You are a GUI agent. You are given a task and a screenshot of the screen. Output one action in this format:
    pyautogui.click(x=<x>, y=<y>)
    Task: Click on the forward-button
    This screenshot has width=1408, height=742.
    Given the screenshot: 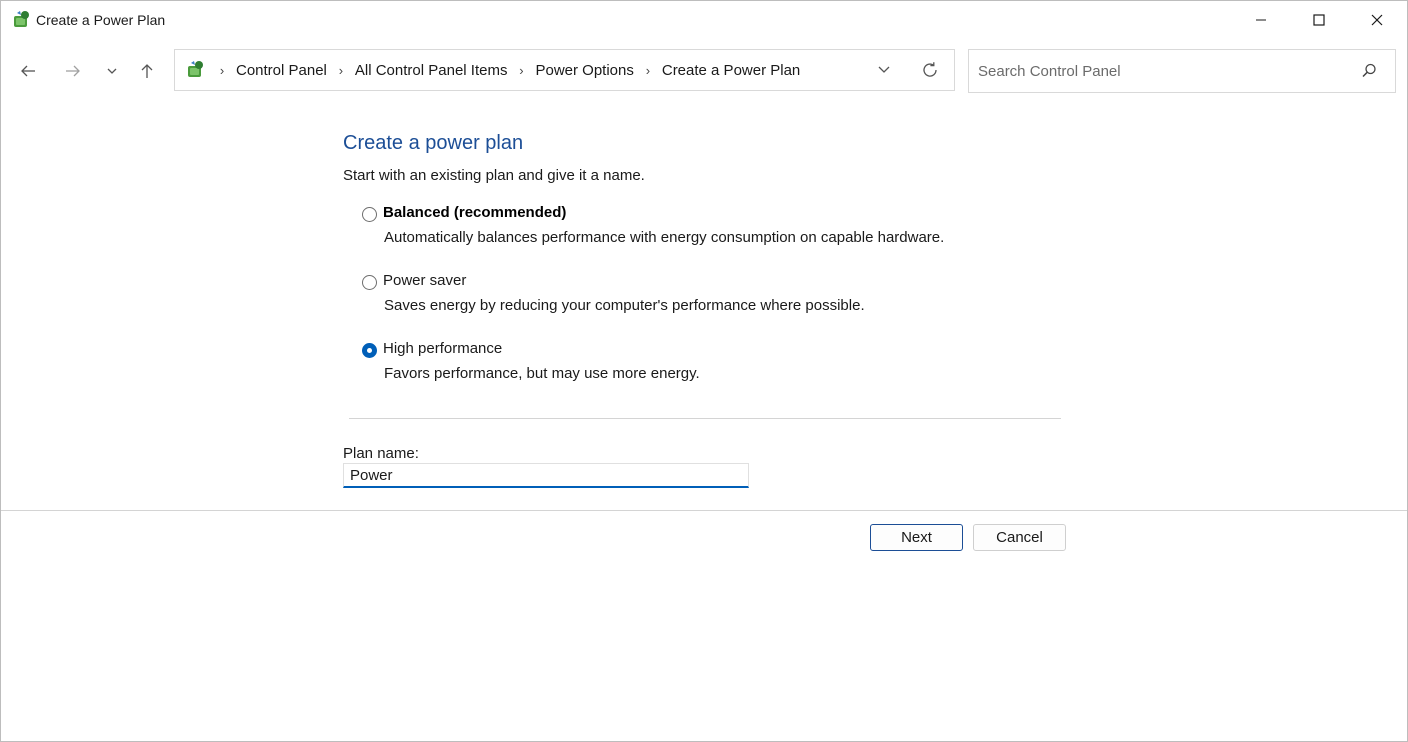 What is the action you would take?
    pyautogui.click(x=73, y=71)
    